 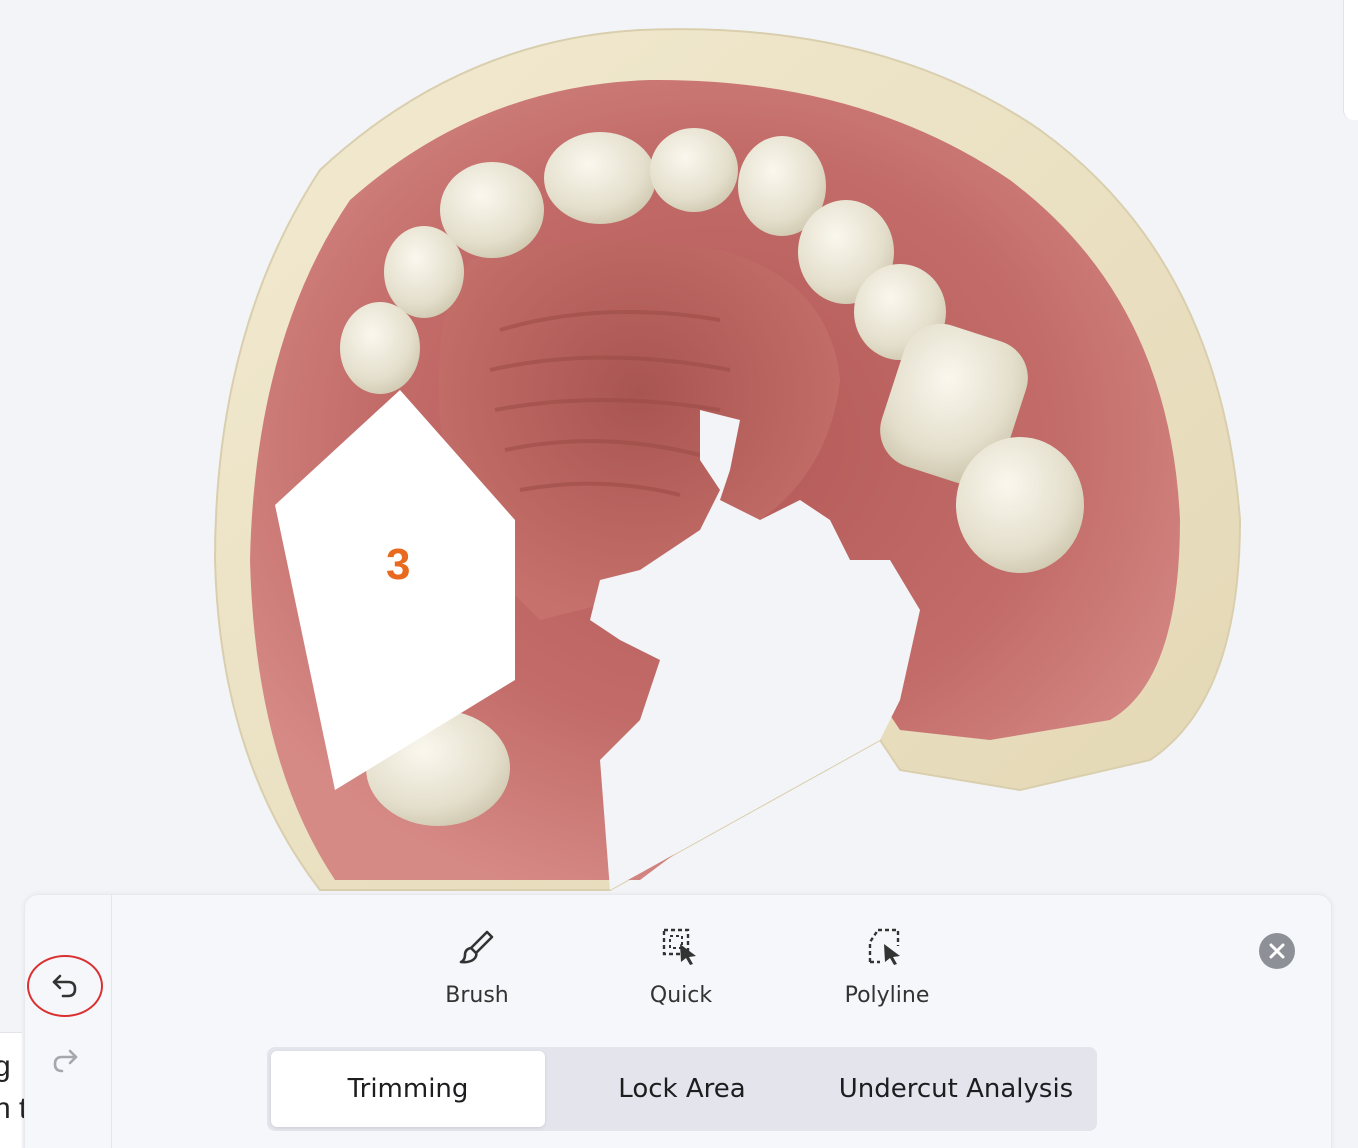 I want to click on tool-quick: Quick, so click(x=681, y=966).